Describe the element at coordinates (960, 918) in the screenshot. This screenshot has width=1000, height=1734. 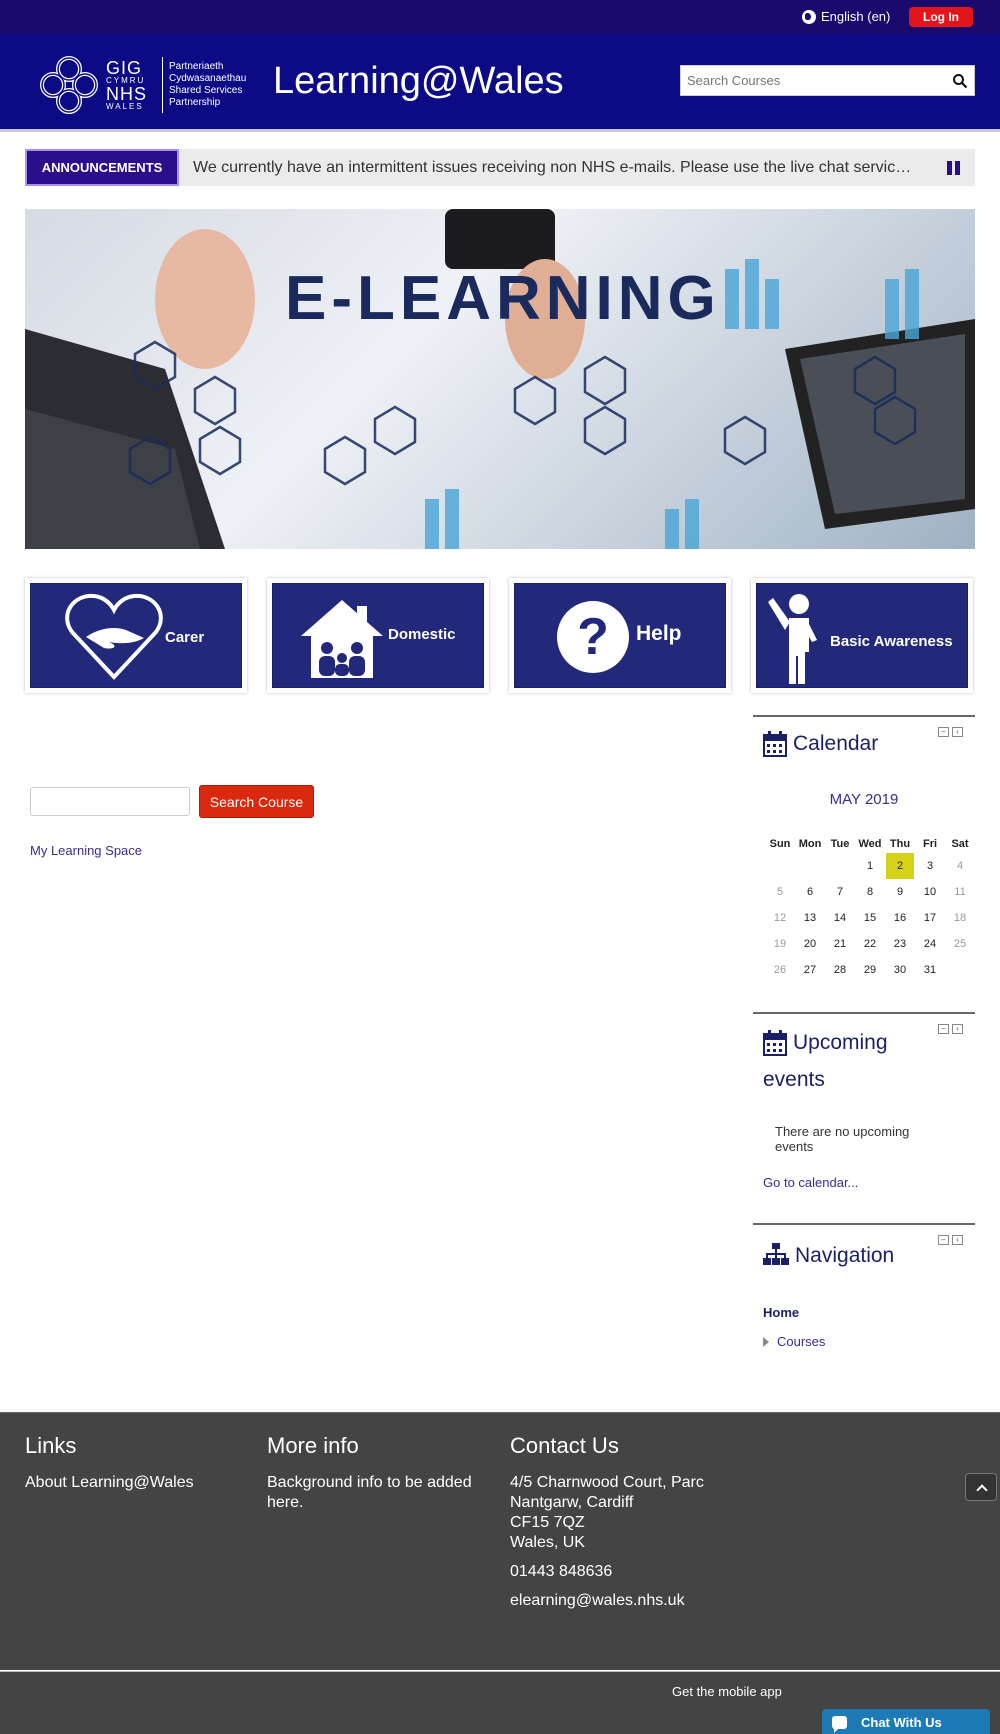
I see `calendar-day: 18` at that location.